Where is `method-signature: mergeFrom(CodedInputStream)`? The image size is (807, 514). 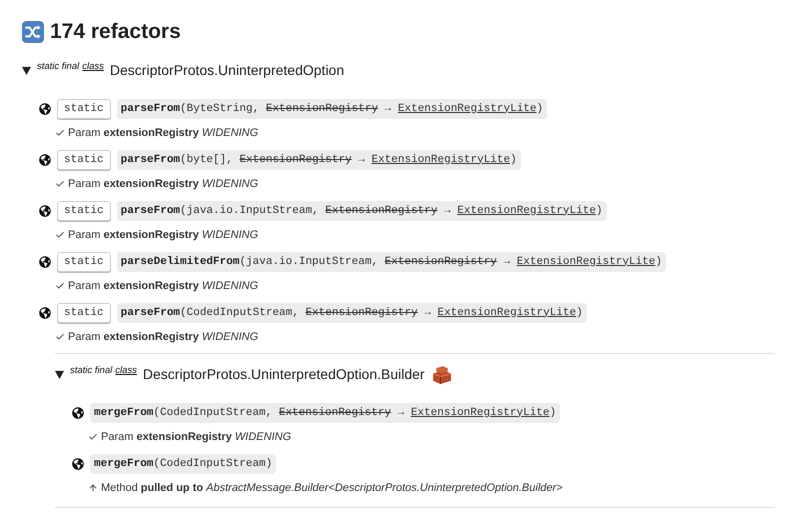
method-signature: mergeFrom(CodedInputStream) is located at coordinates (183, 464).